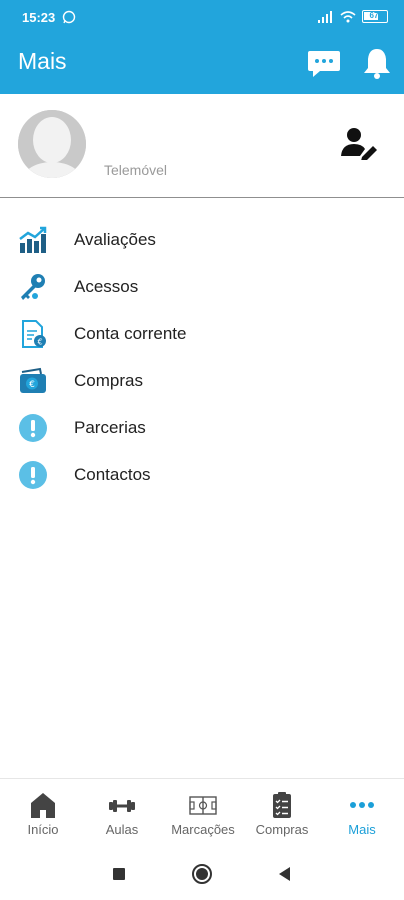 Image resolution: width=404 pixels, height=900 pixels. I want to click on battery-level: 67, so click(374, 15).